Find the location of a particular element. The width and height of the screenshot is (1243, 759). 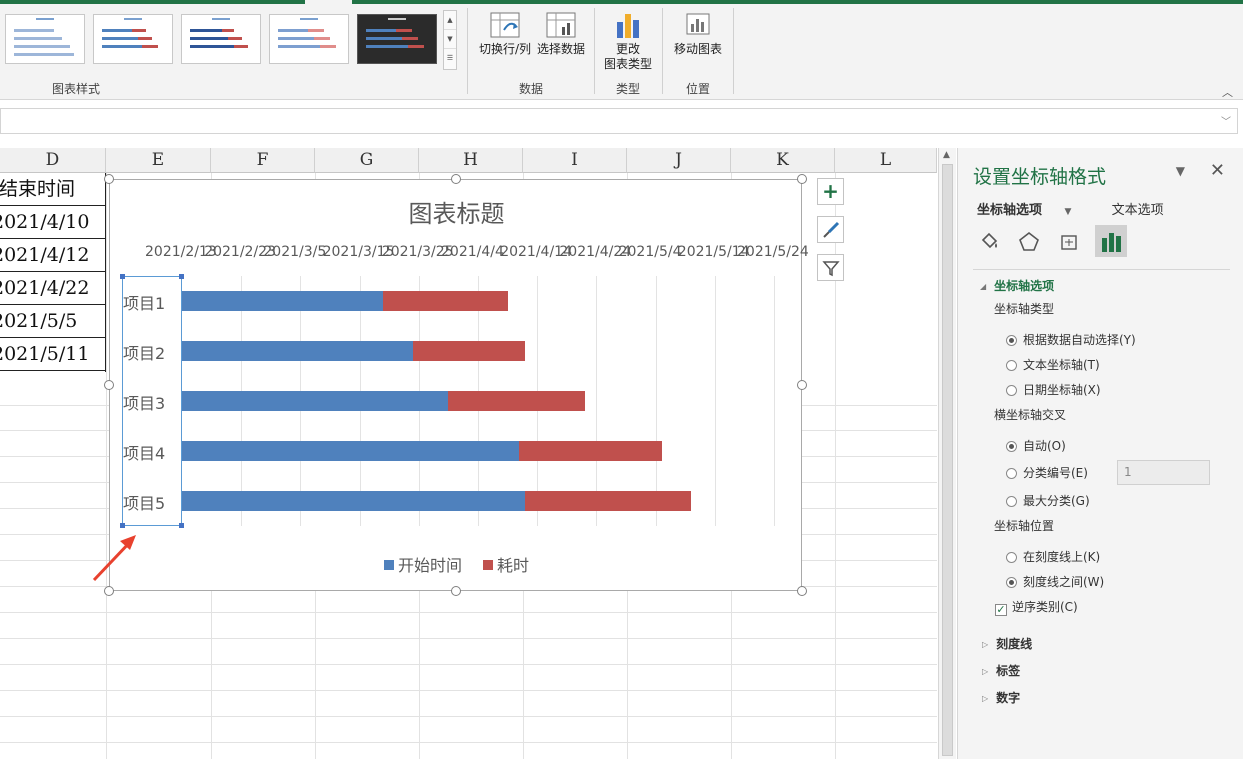

column-header-e: E is located at coordinates (158, 160).